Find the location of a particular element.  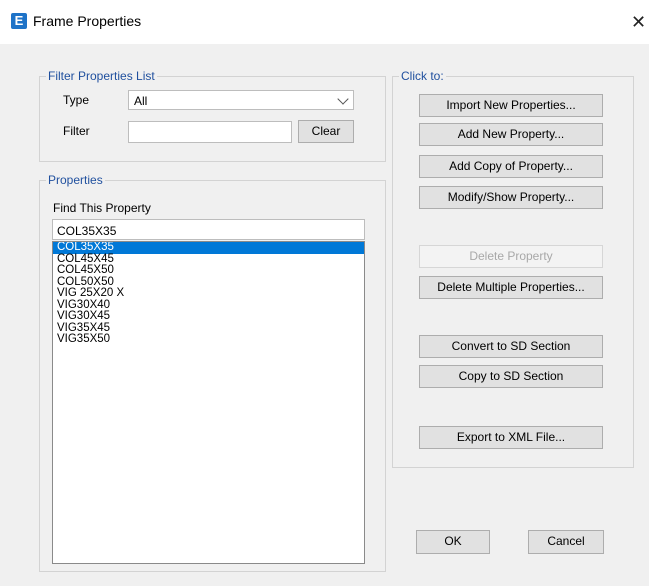

properties-group-legend: Properties is located at coordinates (75, 180).